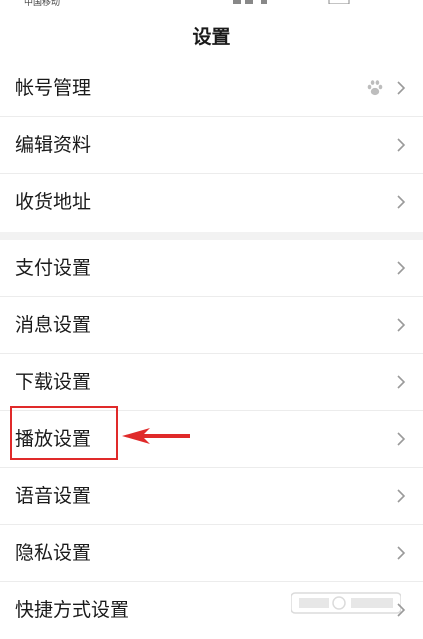  What do you see at coordinates (156, 436) in the screenshot?
I see `pointer-arrow-icon` at bounding box center [156, 436].